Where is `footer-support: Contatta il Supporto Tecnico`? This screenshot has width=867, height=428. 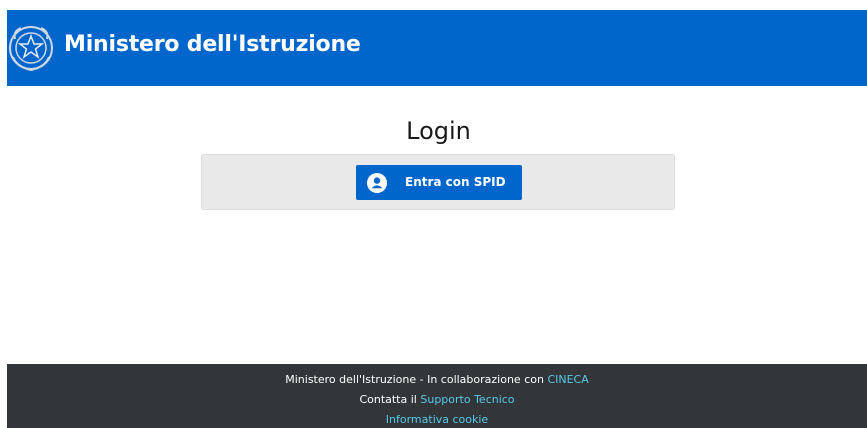 footer-support: Contatta il Supporto Tecnico is located at coordinates (437, 400).